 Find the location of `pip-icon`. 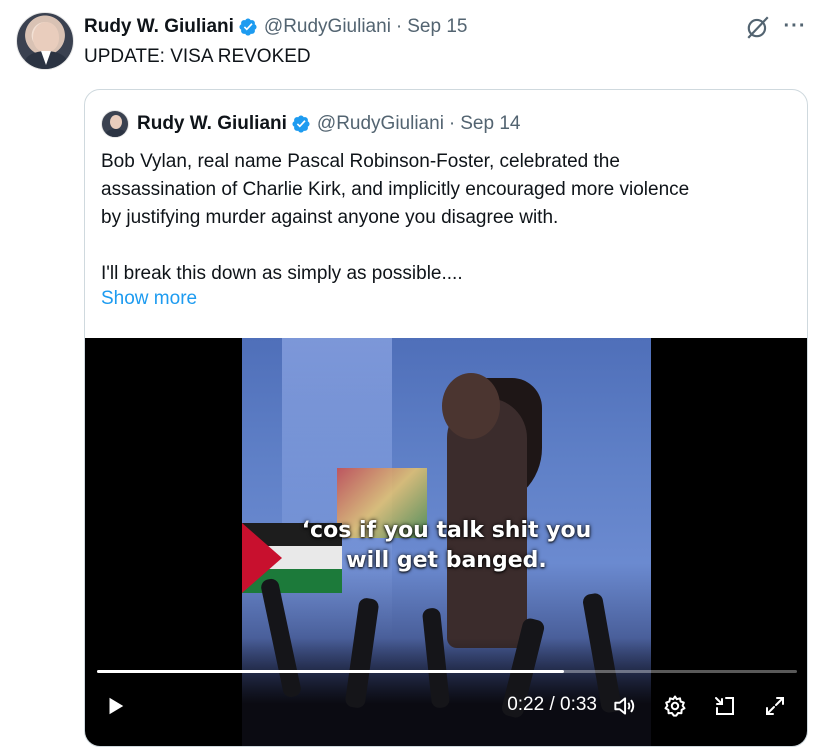

pip-icon is located at coordinates (724, 706).